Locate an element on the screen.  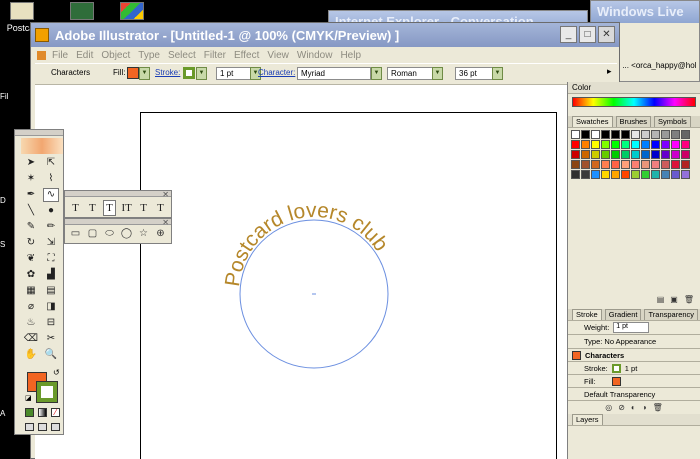
paintbrush-tool-icon: ✎ is located at coordinates (31, 227).